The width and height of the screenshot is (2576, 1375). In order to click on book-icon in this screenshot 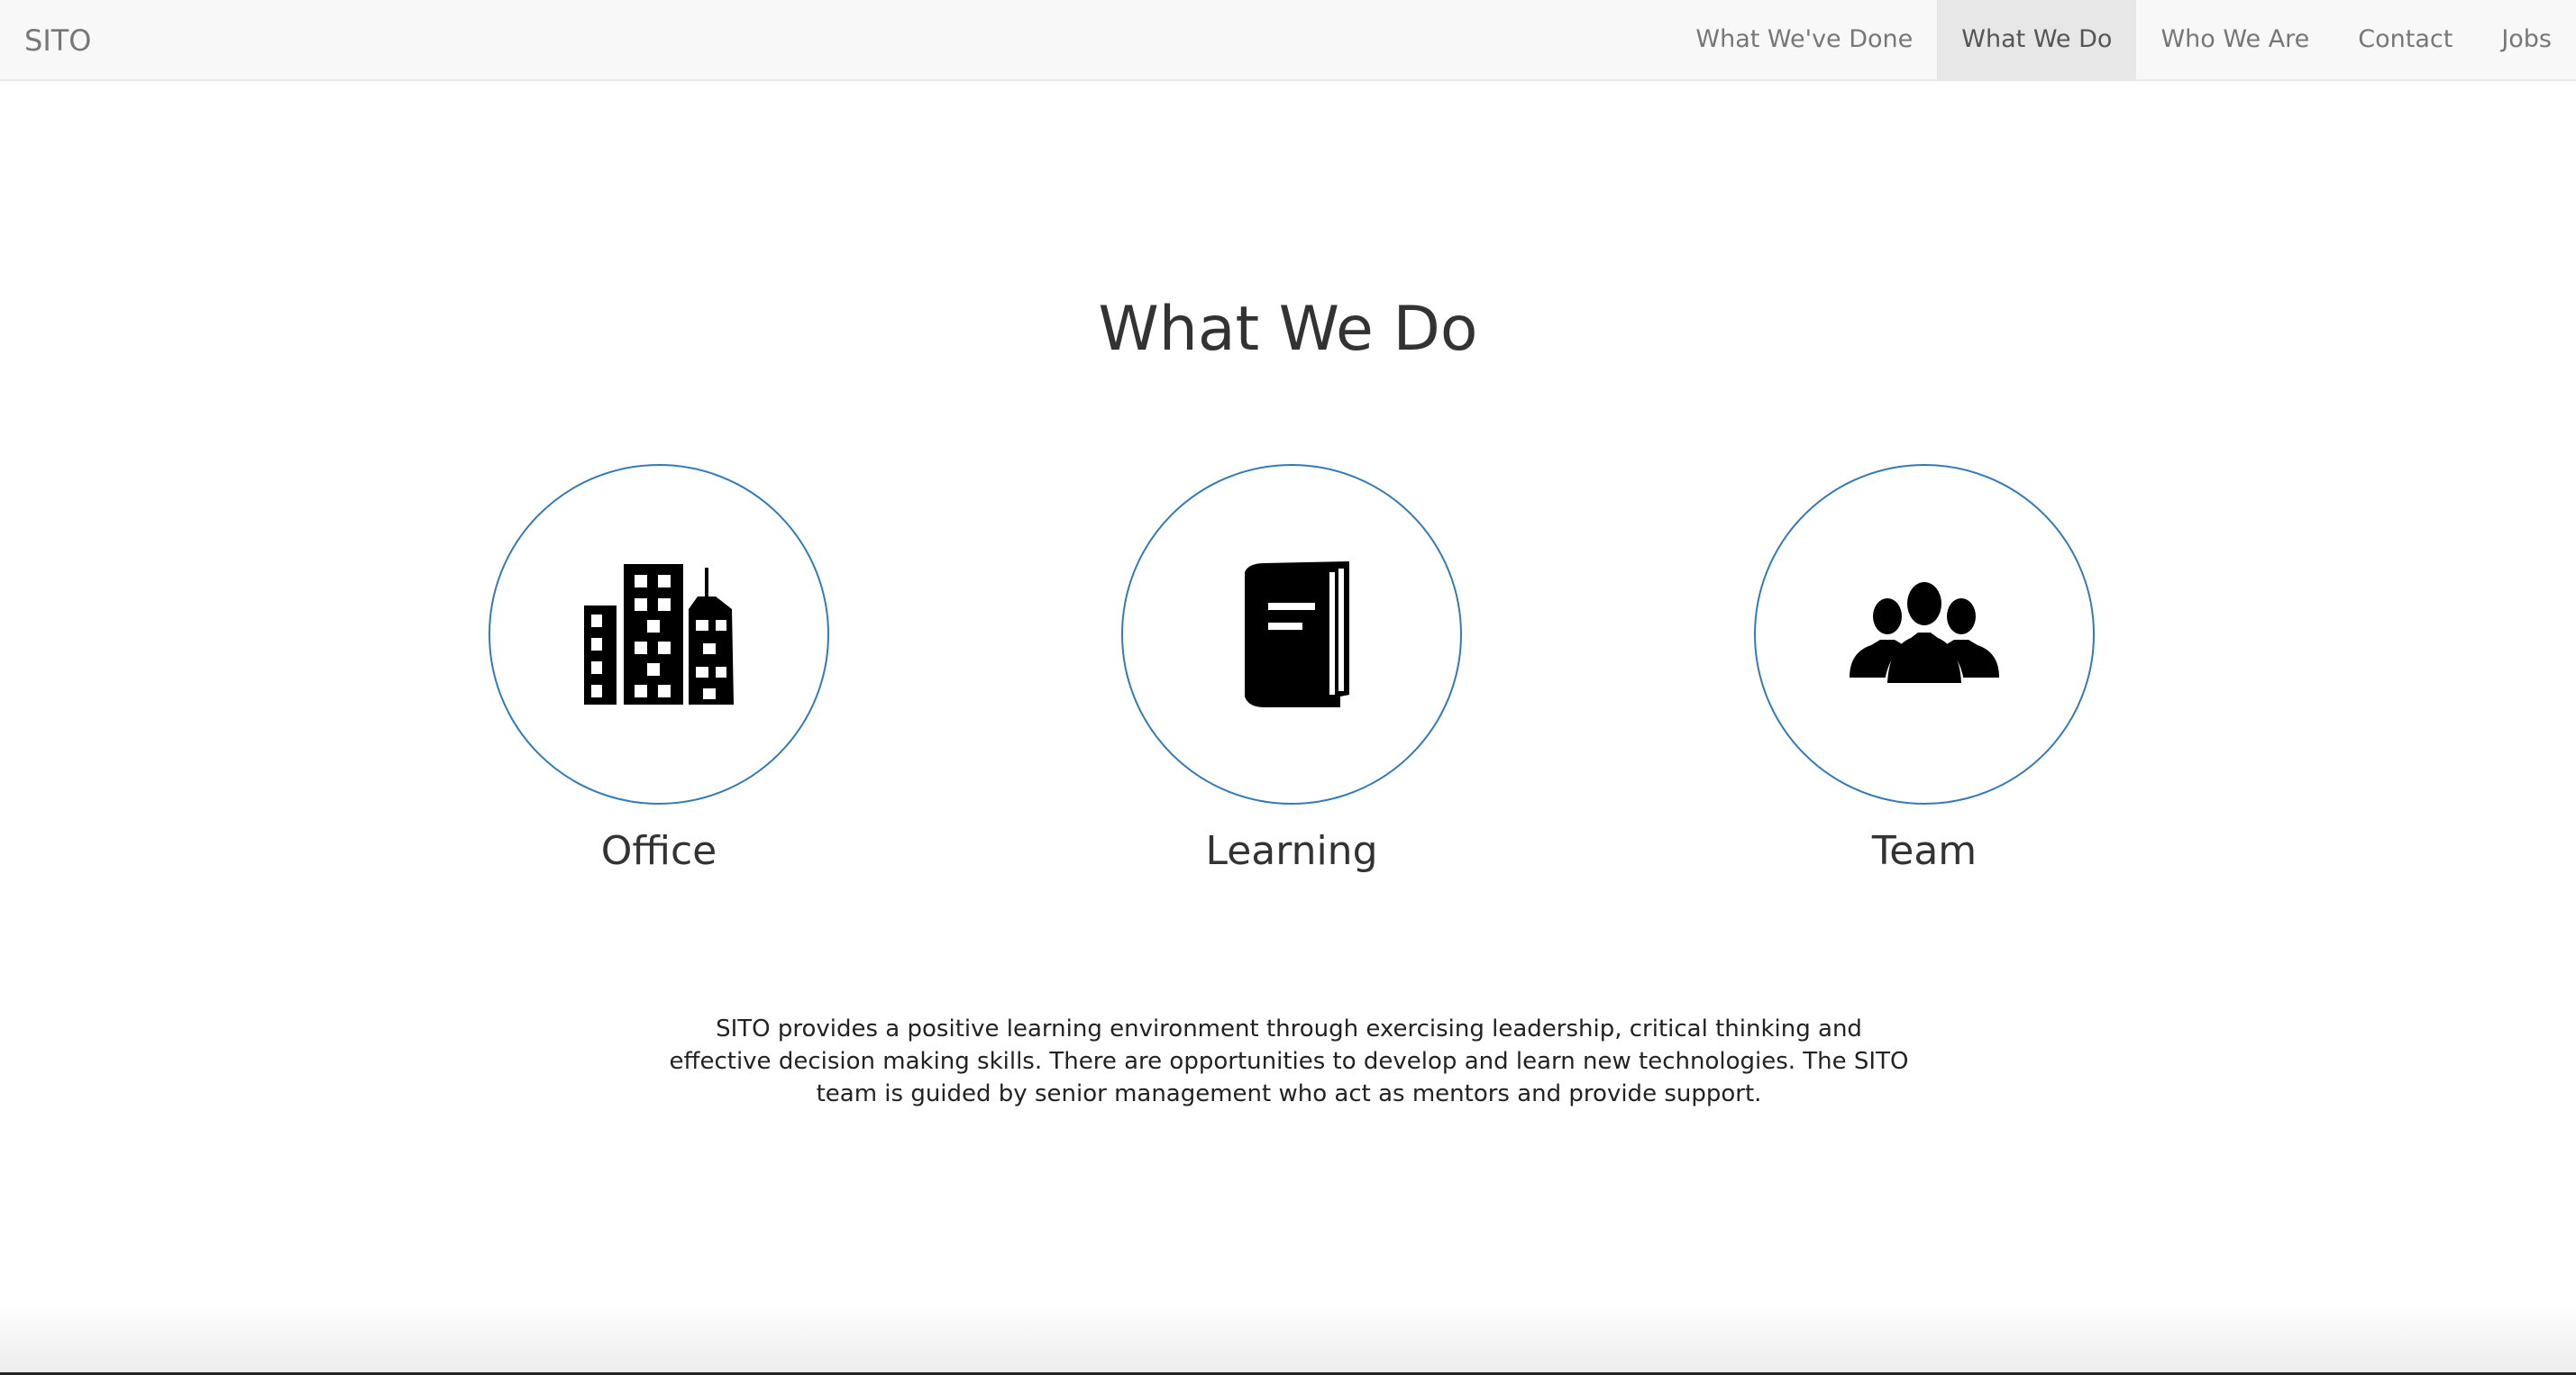, I will do `click(1297, 634)`.